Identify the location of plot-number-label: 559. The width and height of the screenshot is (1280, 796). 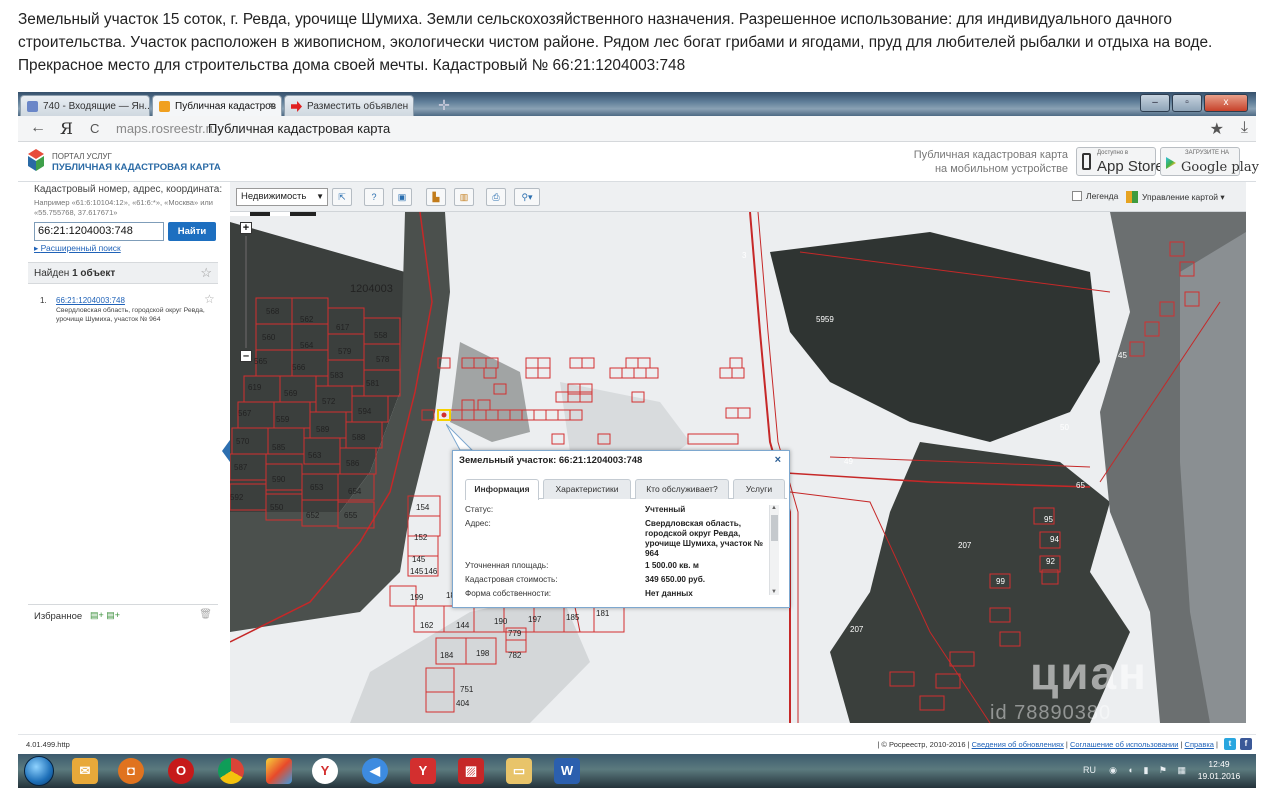
(283, 419).